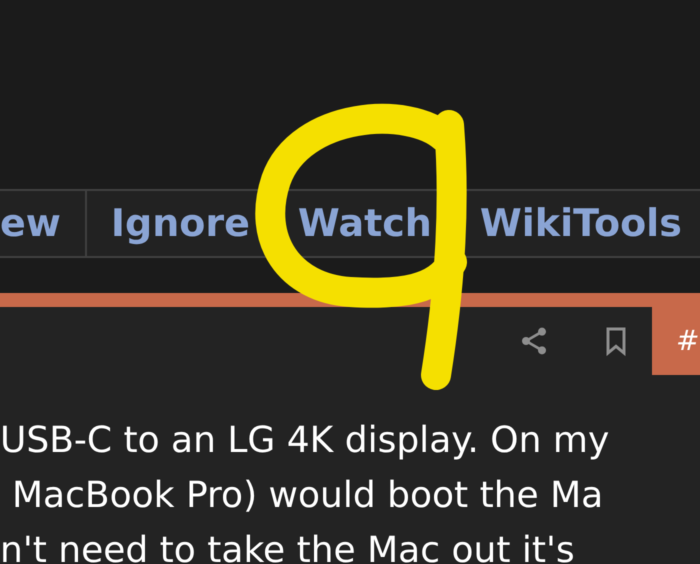  What do you see at coordinates (180, 223) in the screenshot?
I see `nav-tab: Ignore` at bounding box center [180, 223].